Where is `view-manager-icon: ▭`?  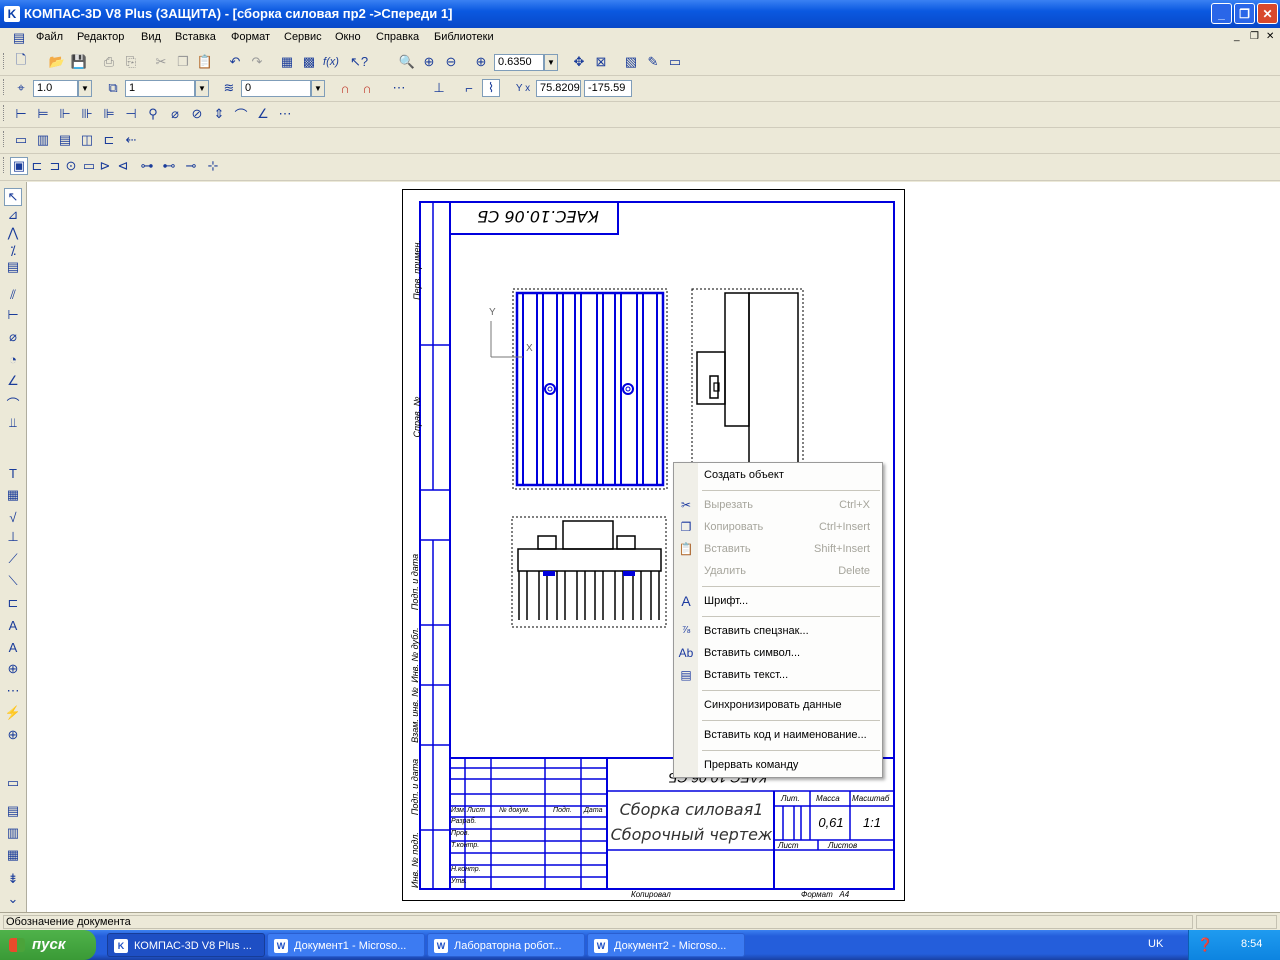 view-manager-icon: ▭ is located at coordinates (13, 783).